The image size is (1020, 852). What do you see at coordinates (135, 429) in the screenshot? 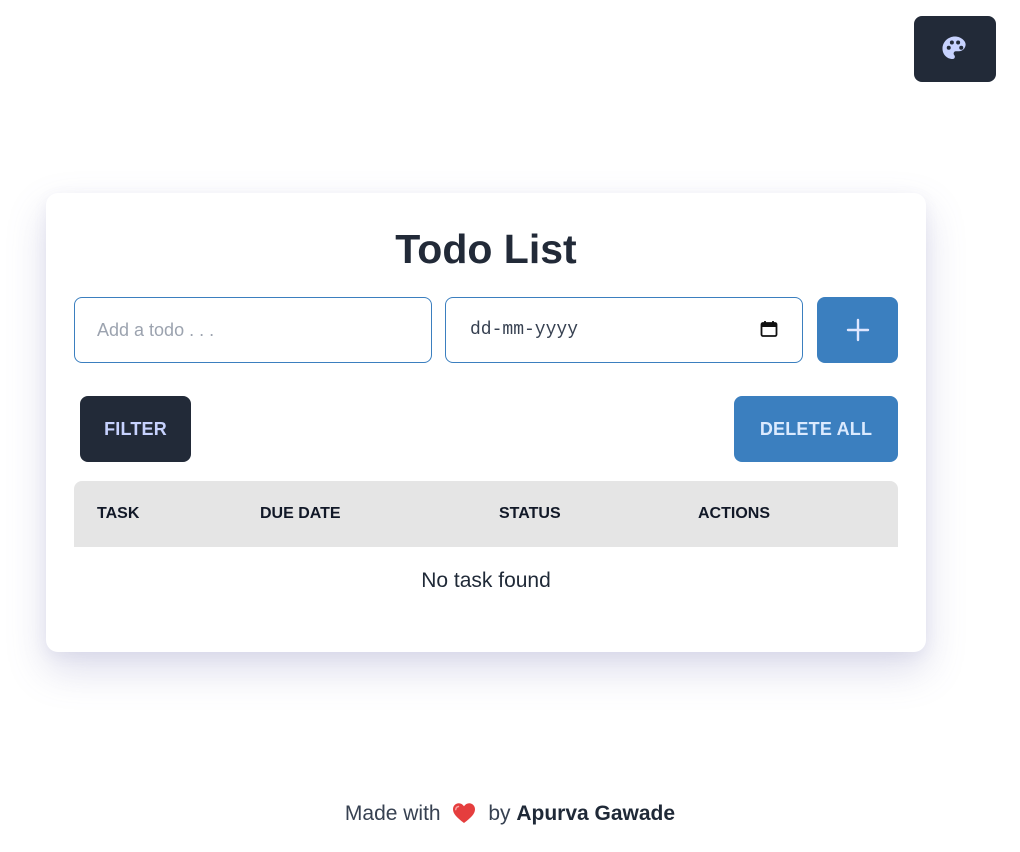
I see `filter-button: FILTER` at bounding box center [135, 429].